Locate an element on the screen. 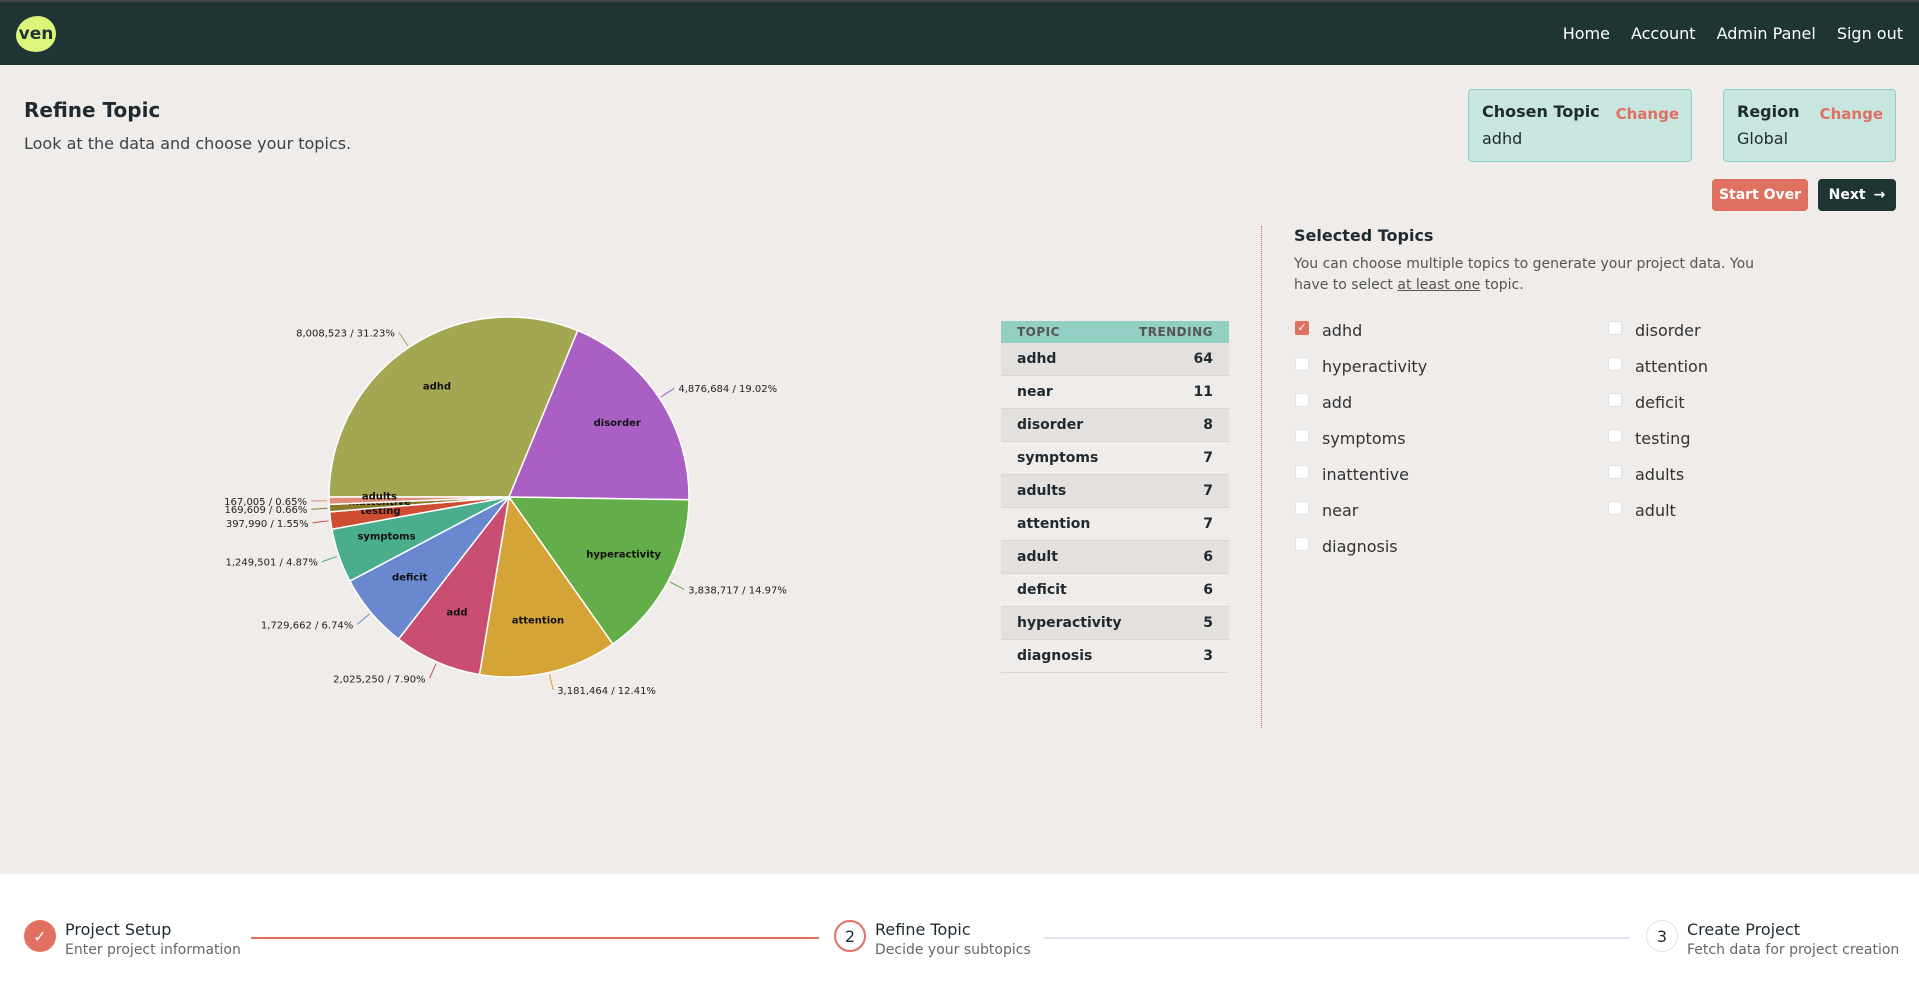 The width and height of the screenshot is (1919, 995). nav-links: Home Account Admin Panel Sign out is located at coordinates (1733, 33).